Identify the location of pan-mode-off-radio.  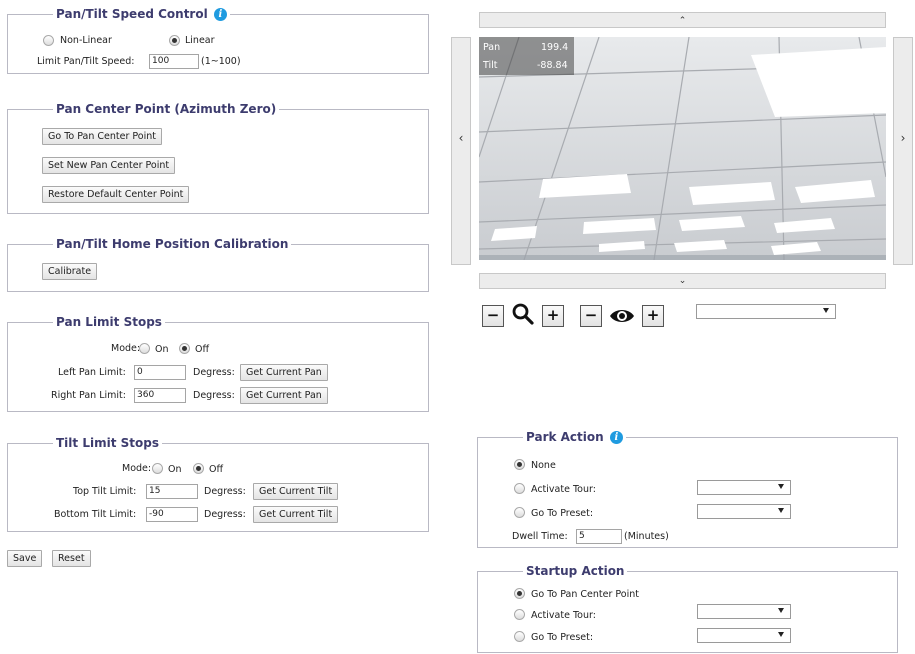
(184, 348).